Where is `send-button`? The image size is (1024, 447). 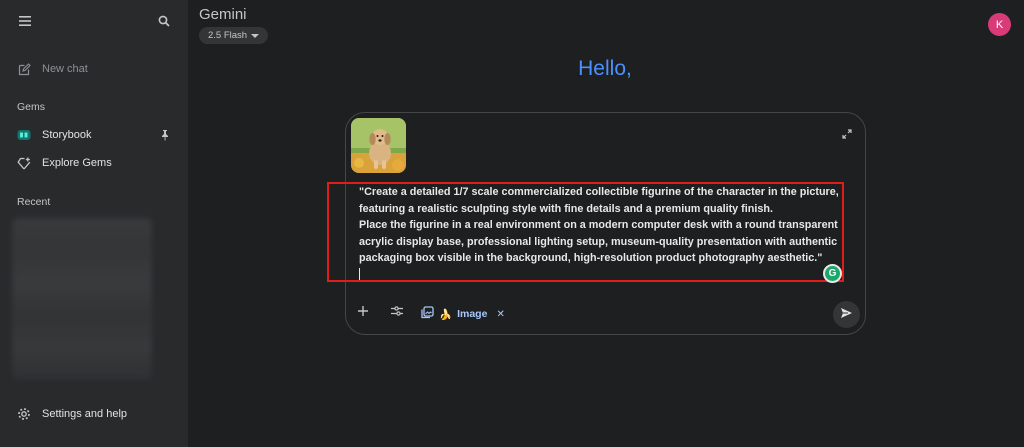
send-button is located at coordinates (846, 314).